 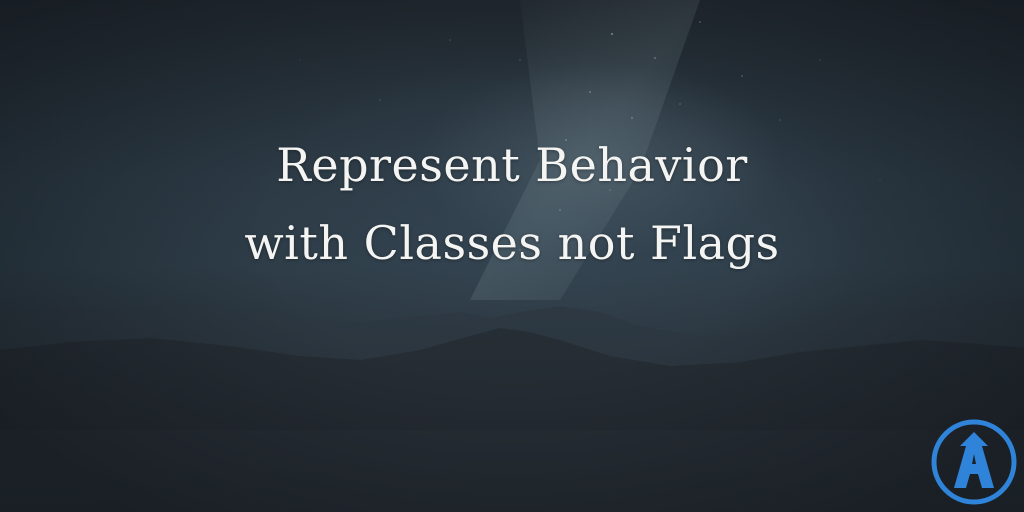 What do you see at coordinates (974, 462) in the screenshot?
I see `ardalis-a-logo-icon` at bounding box center [974, 462].